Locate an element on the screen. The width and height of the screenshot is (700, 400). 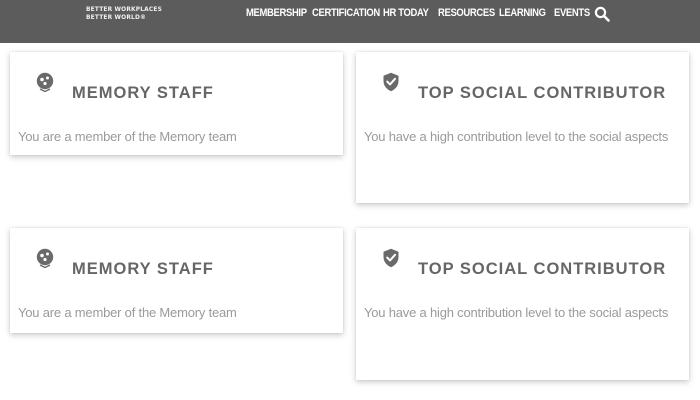
nav-membership: MEMBERSHIP is located at coordinates (276, 13).